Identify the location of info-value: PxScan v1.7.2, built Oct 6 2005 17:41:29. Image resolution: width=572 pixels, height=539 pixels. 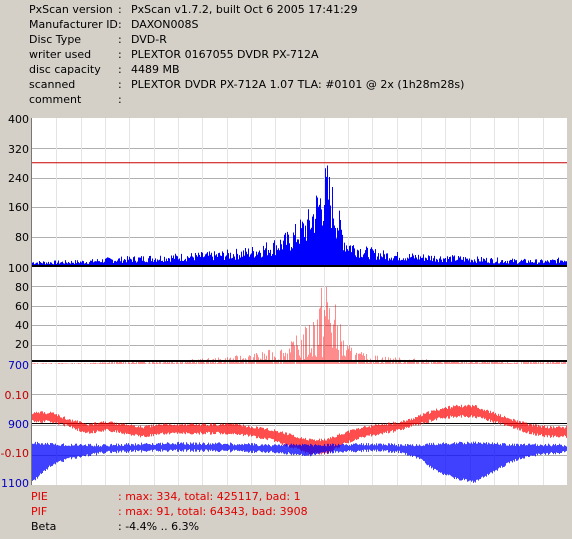
(244, 9).